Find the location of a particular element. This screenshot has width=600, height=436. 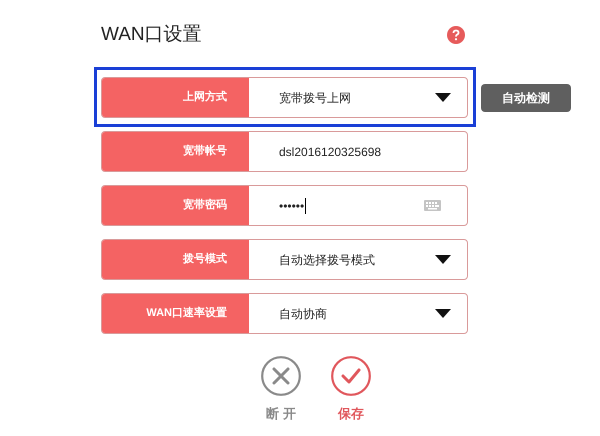

help-icon is located at coordinates (456, 35).